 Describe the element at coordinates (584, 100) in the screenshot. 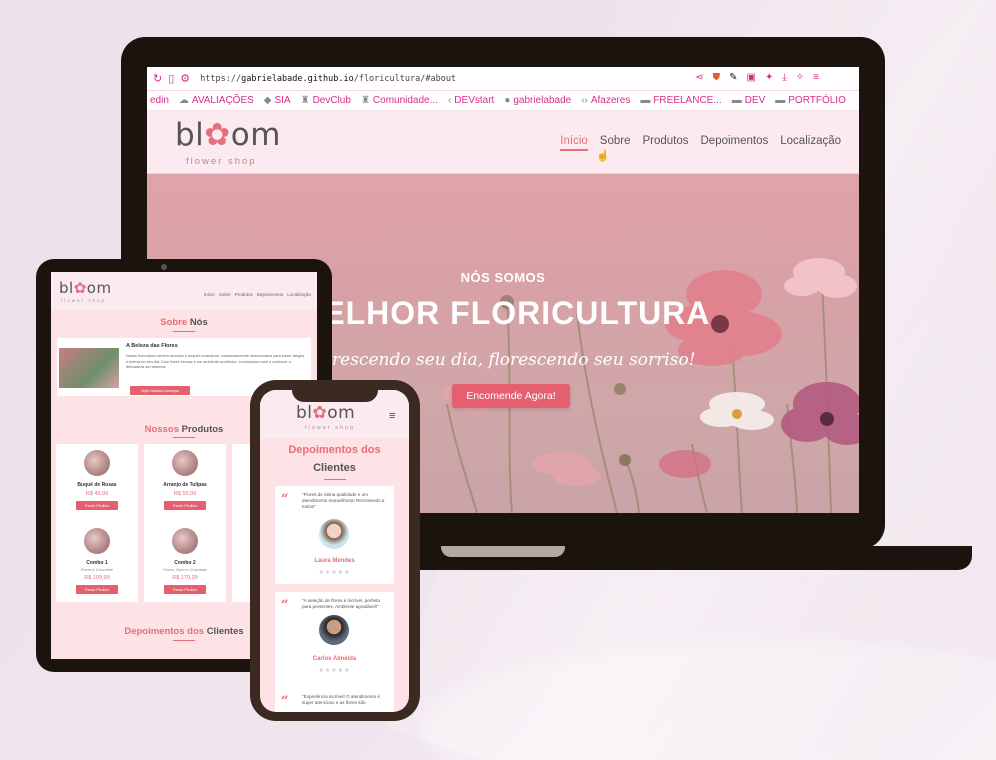

I see `code-icon: ‹›` at that location.